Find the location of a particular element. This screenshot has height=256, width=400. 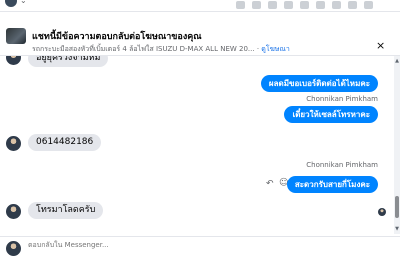

message-bubble-outgoing: ผลดมีขอเบอร์ติดต่อได้ไหมคะ is located at coordinates (319, 83).